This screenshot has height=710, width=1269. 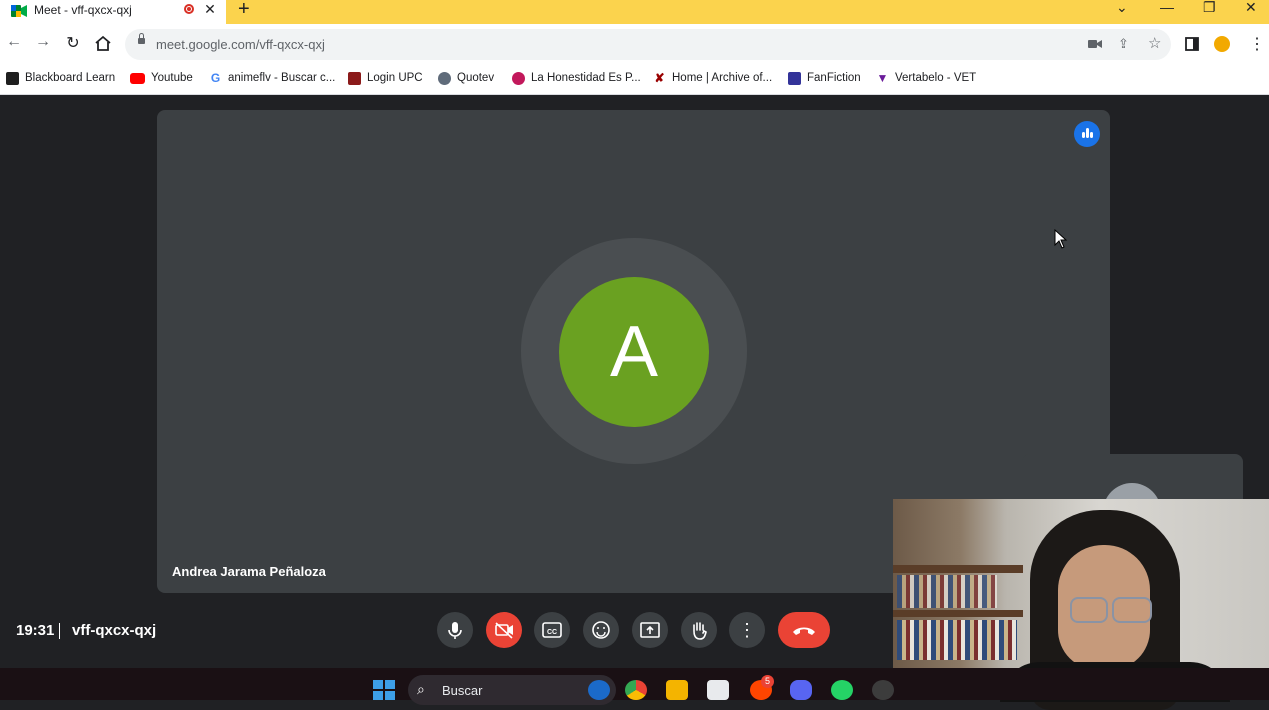 I want to click on ao3-icon: ✘, so click(x=659, y=77).